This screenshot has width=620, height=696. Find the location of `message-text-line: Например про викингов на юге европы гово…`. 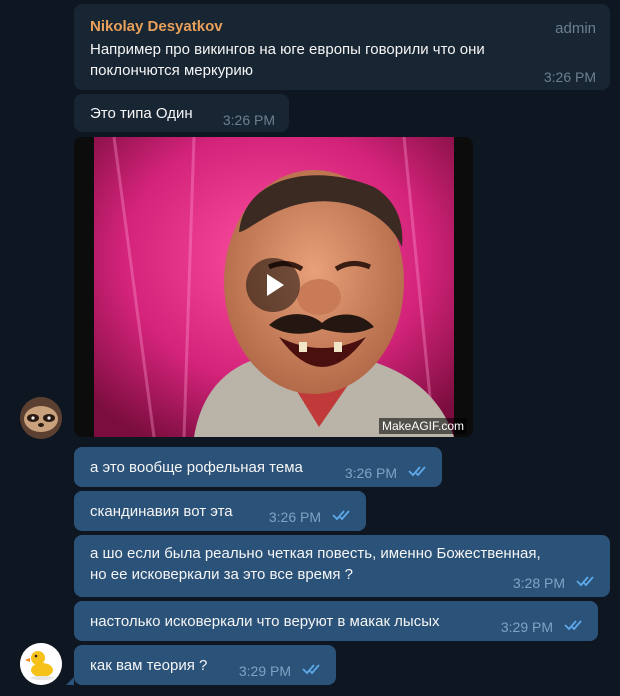

message-text-line: Например про викингов на юге европы гово… is located at coordinates (287, 49).